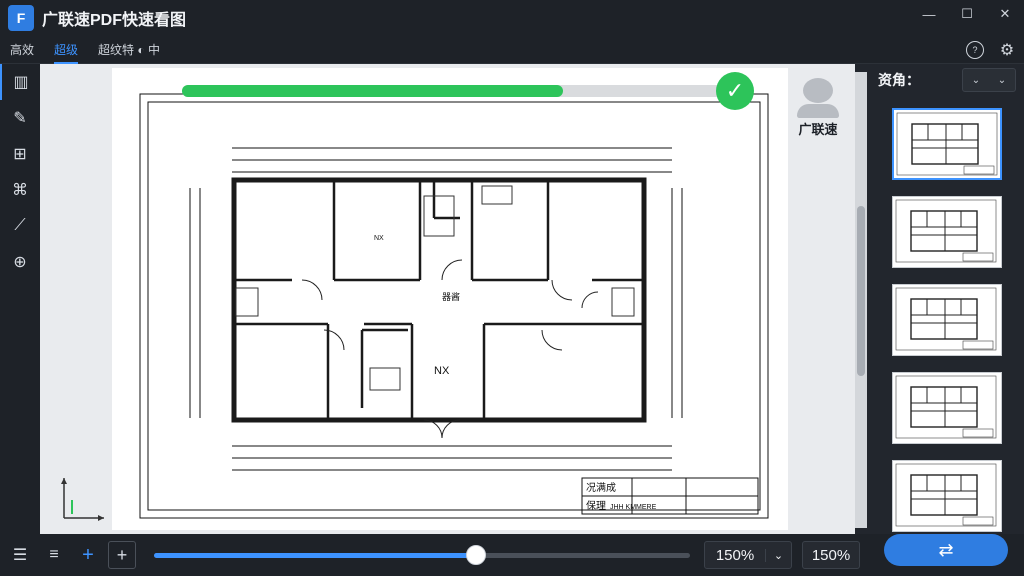  Describe the element at coordinates (88, 555) in the screenshot. I see `zoom-in-icon: +` at that location.